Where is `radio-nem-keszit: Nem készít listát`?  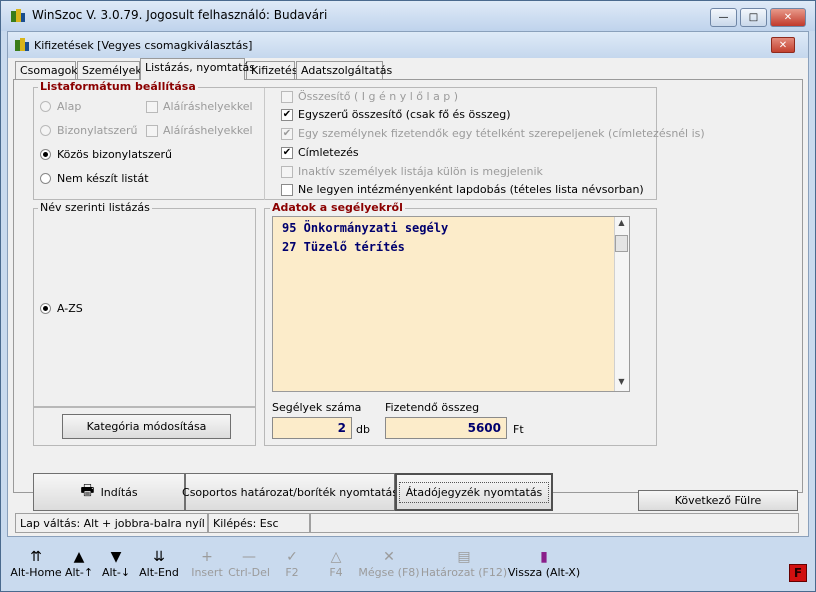 radio-nem-keszit: Nem készít listát is located at coordinates (94, 178).